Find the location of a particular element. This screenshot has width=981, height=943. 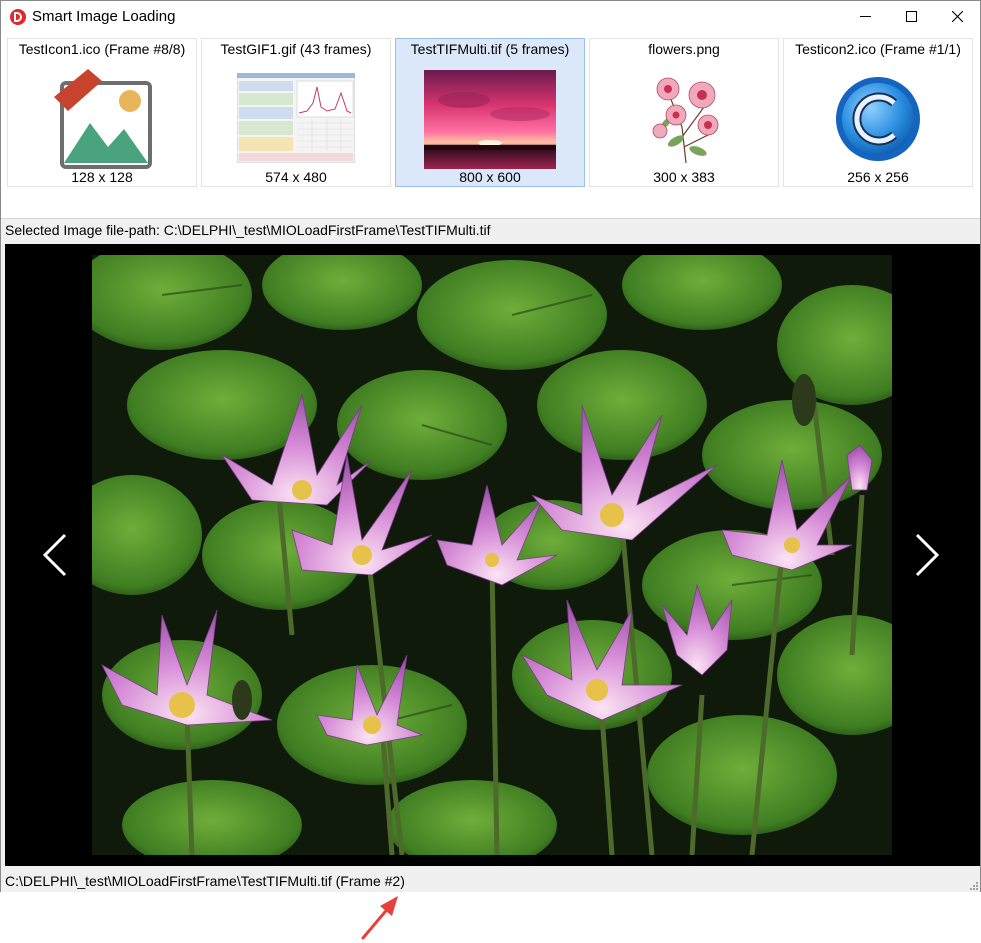

minimize-icon is located at coordinates (865, 16).